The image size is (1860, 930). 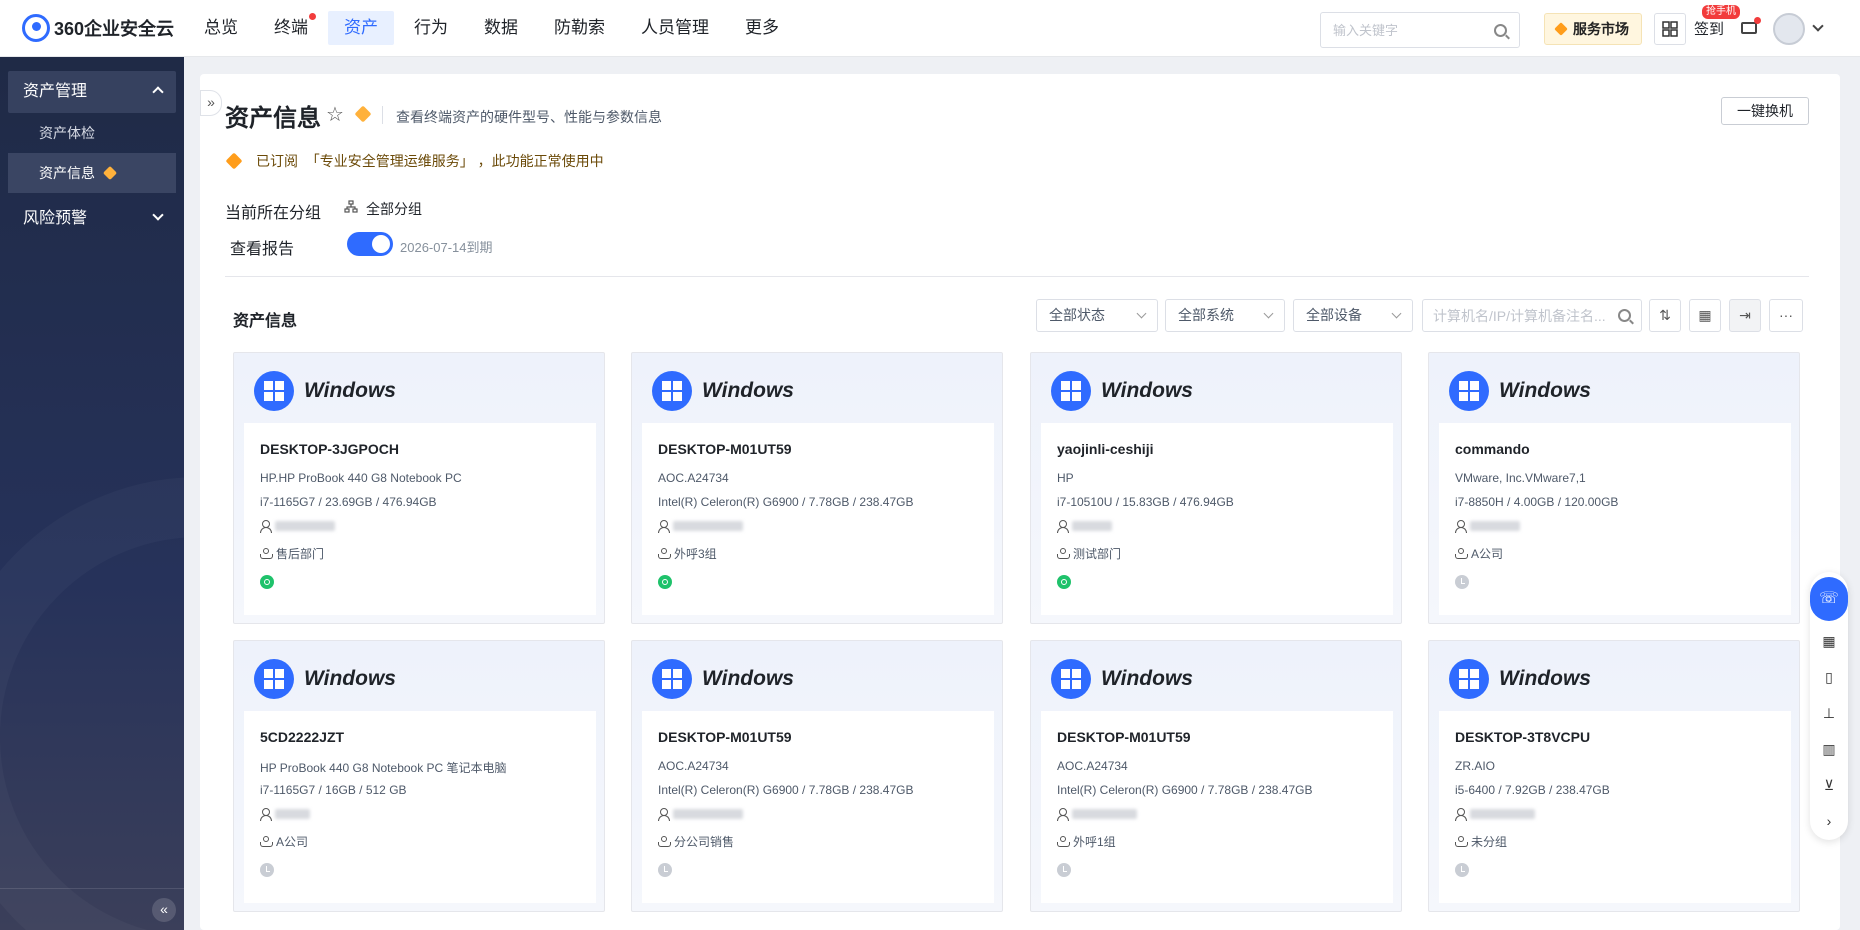 What do you see at coordinates (382, 115) in the screenshot?
I see `title-divider` at bounding box center [382, 115].